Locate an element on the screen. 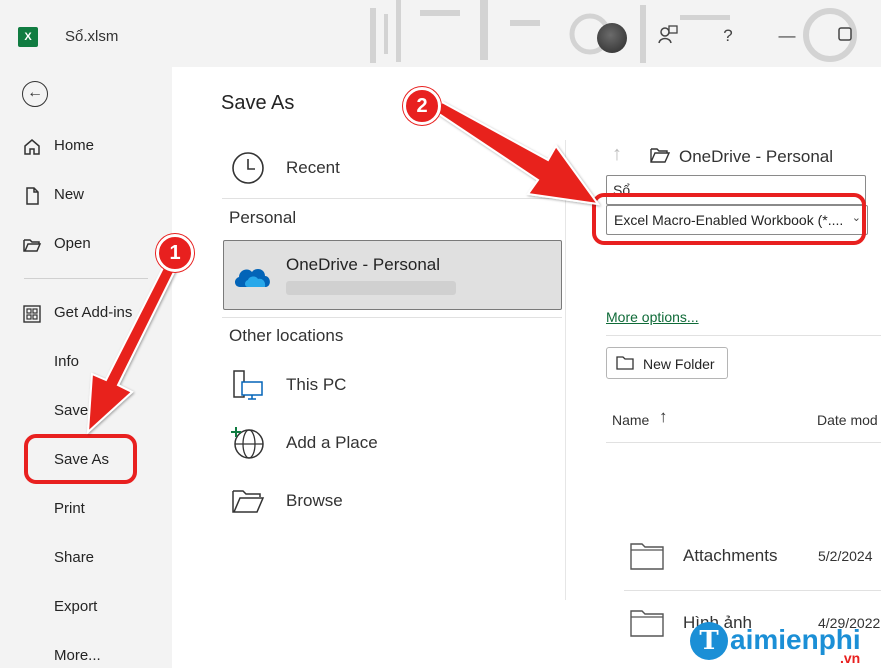  file-type-highlight is located at coordinates (729, 219).